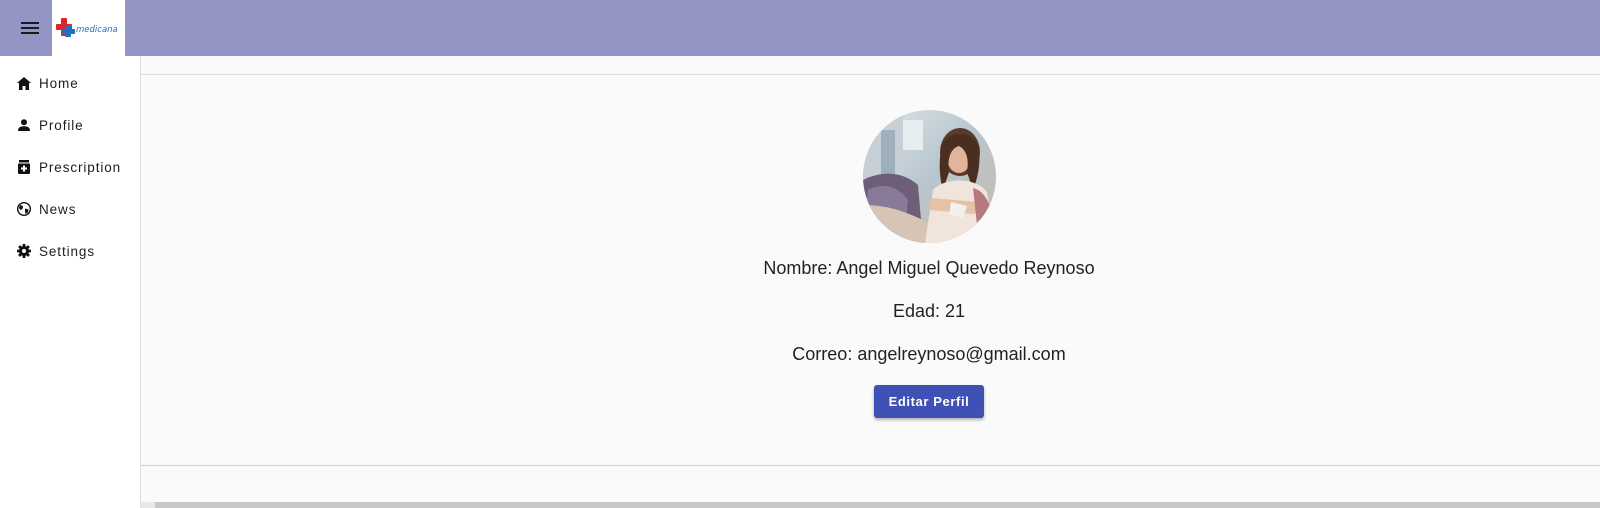 This screenshot has width=1600, height=508. I want to click on sidebar-item-label: Home, so click(59, 83).